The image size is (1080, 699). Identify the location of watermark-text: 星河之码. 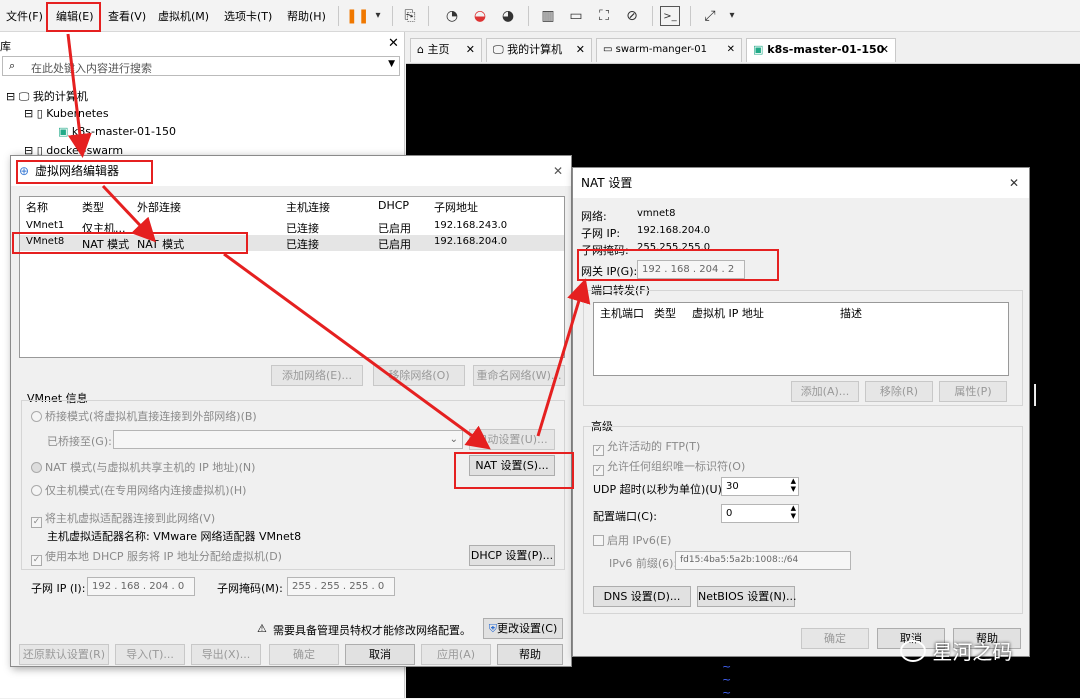
(972, 652).